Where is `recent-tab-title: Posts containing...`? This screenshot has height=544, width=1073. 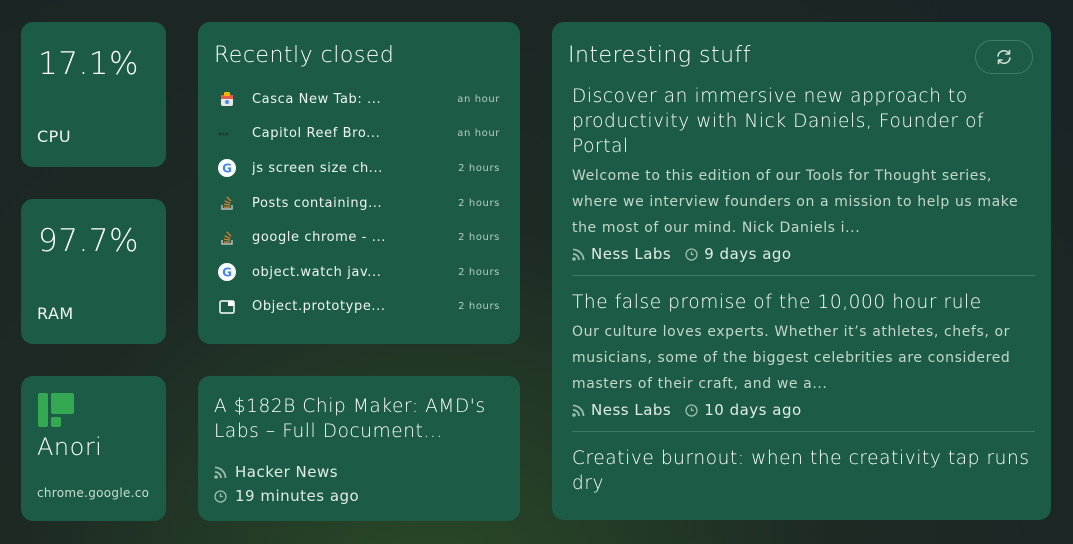
recent-tab-title: Posts containing... is located at coordinates (317, 203).